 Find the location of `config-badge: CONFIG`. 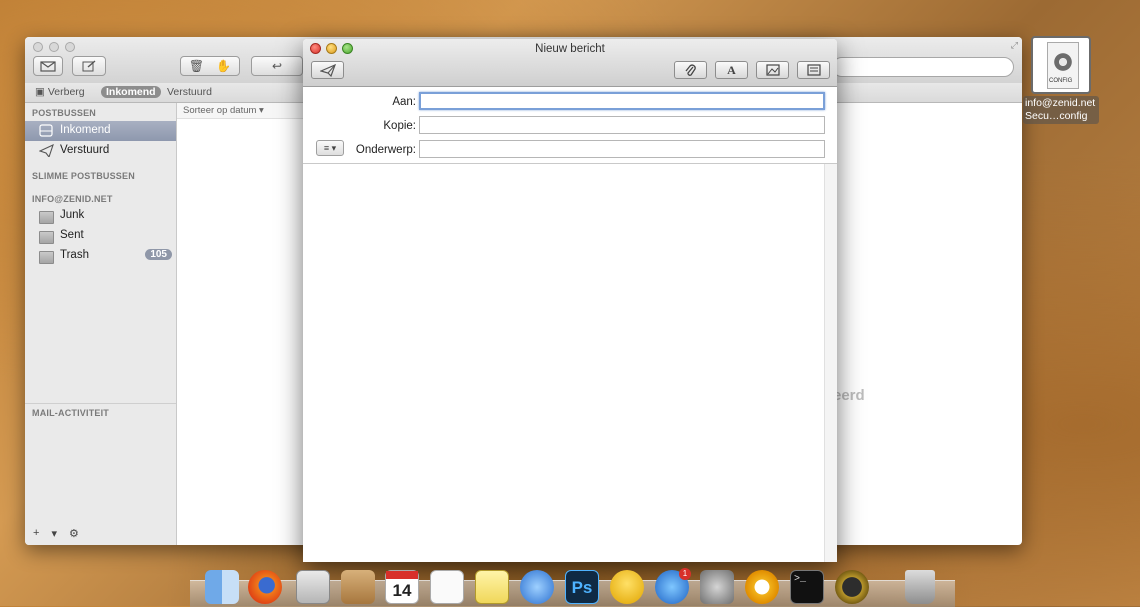

config-badge: CONFIG is located at coordinates (1061, 81).